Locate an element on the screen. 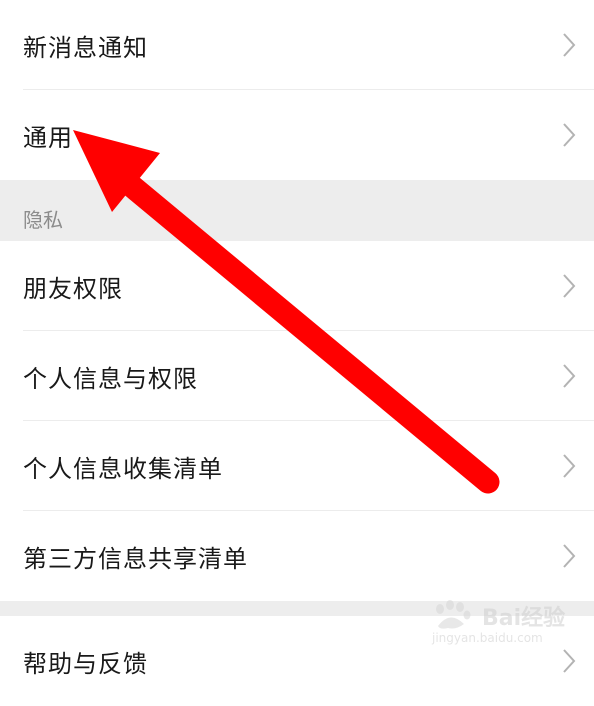 This screenshot has height=706, width=594. settings-item-label: 第三方信息共享清单 is located at coordinates (135, 558).